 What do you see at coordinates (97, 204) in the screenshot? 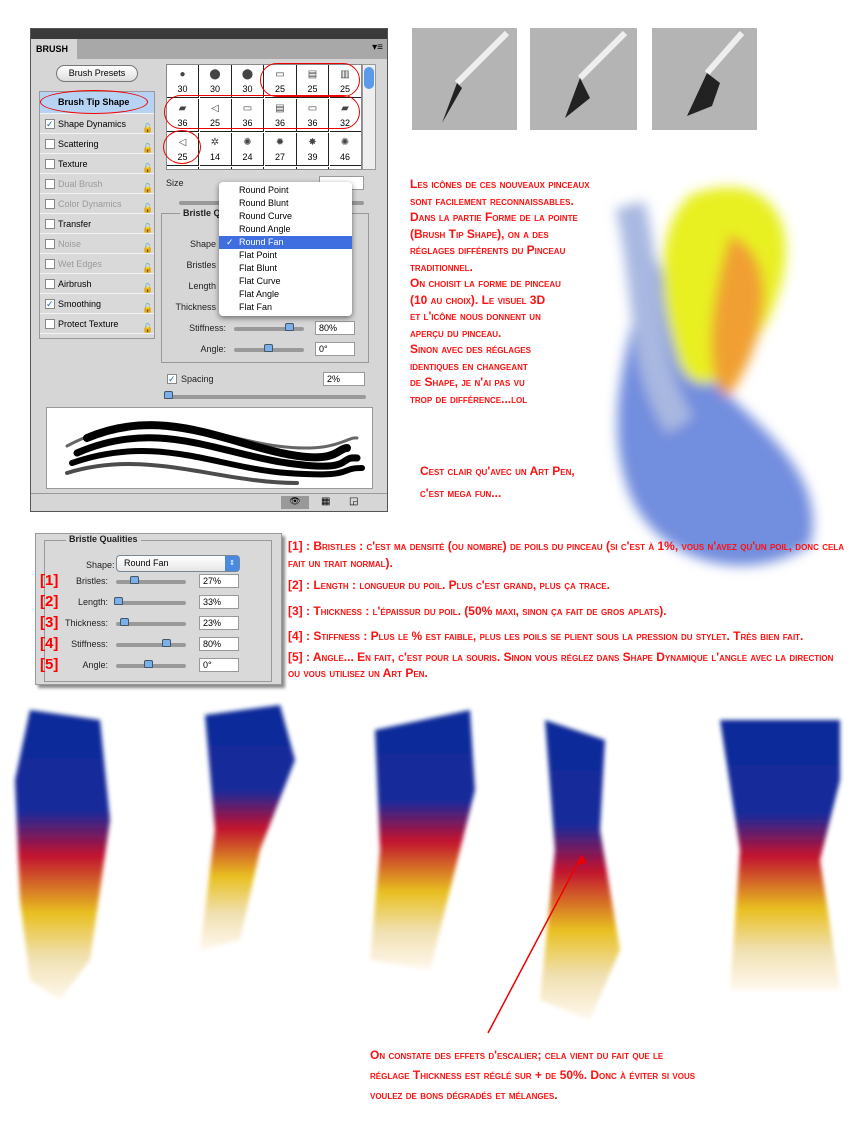
I see `brush-option-color-dynamics: 🔓 Color Dynamics` at bounding box center [97, 204].